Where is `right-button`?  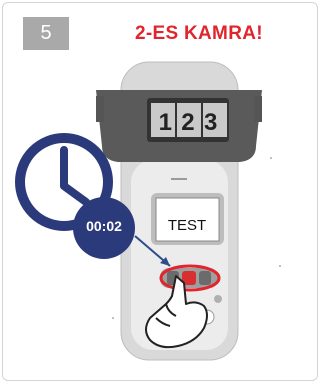 right-button is located at coordinates (205, 278).